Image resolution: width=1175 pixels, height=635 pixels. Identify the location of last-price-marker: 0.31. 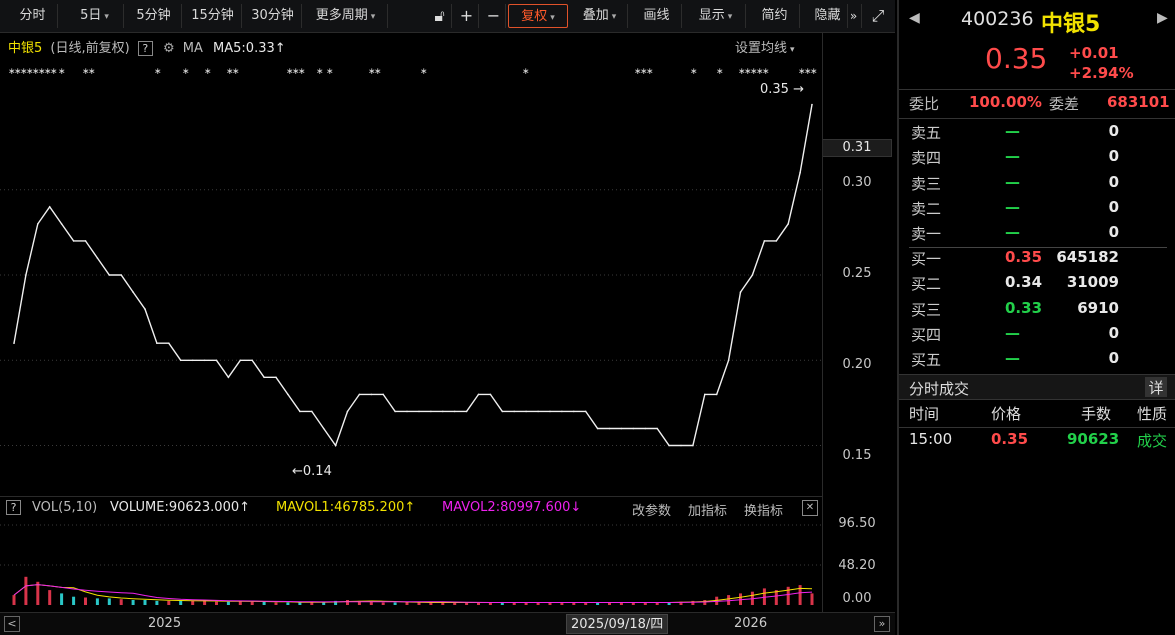
(857, 148).